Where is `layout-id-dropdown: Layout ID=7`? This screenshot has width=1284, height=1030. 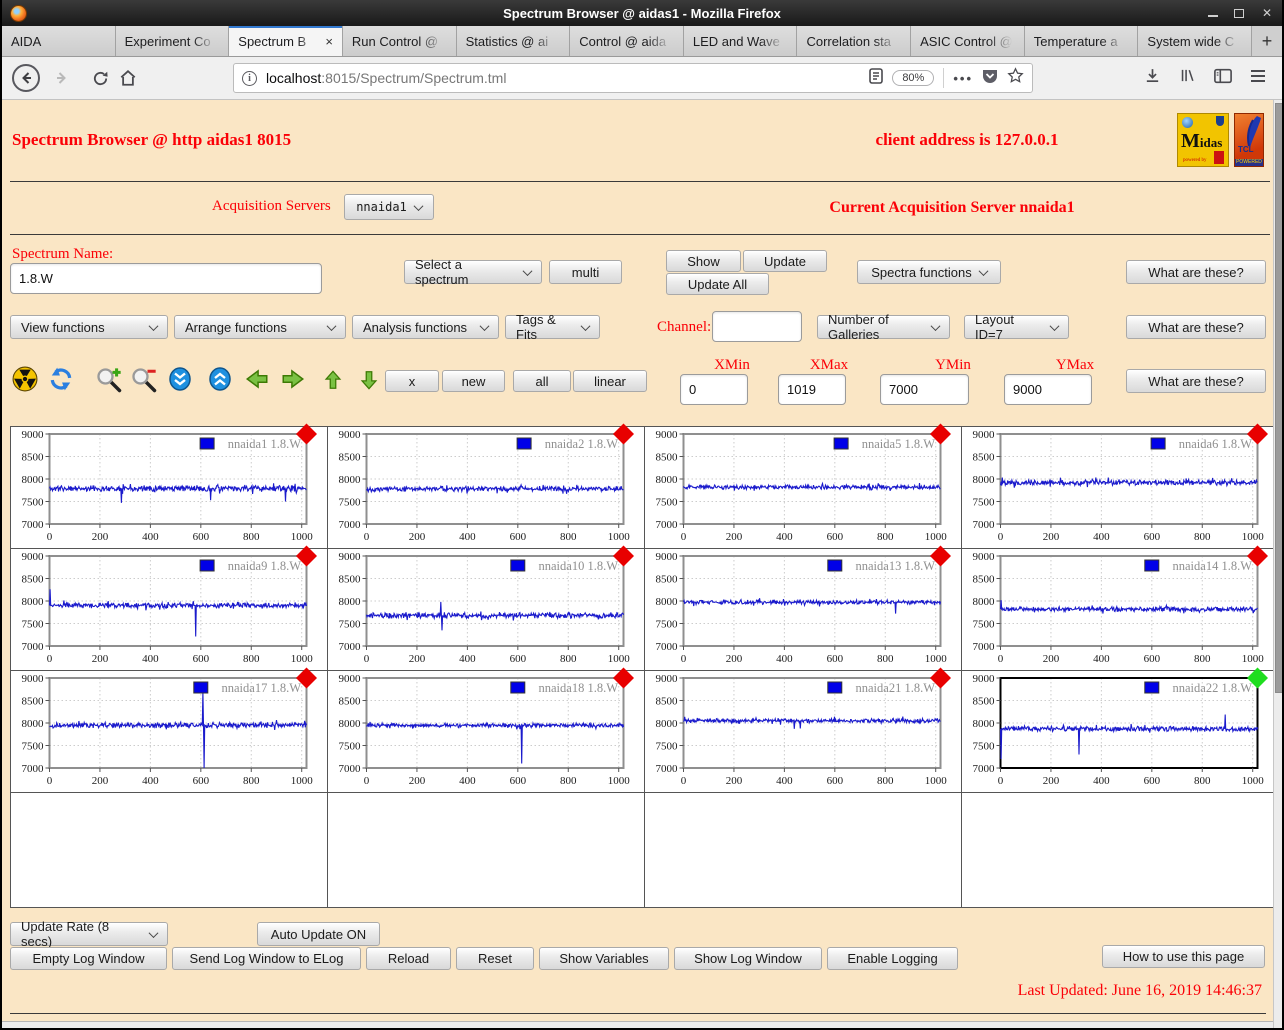 layout-id-dropdown: Layout ID=7 is located at coordinates (1016, 327).